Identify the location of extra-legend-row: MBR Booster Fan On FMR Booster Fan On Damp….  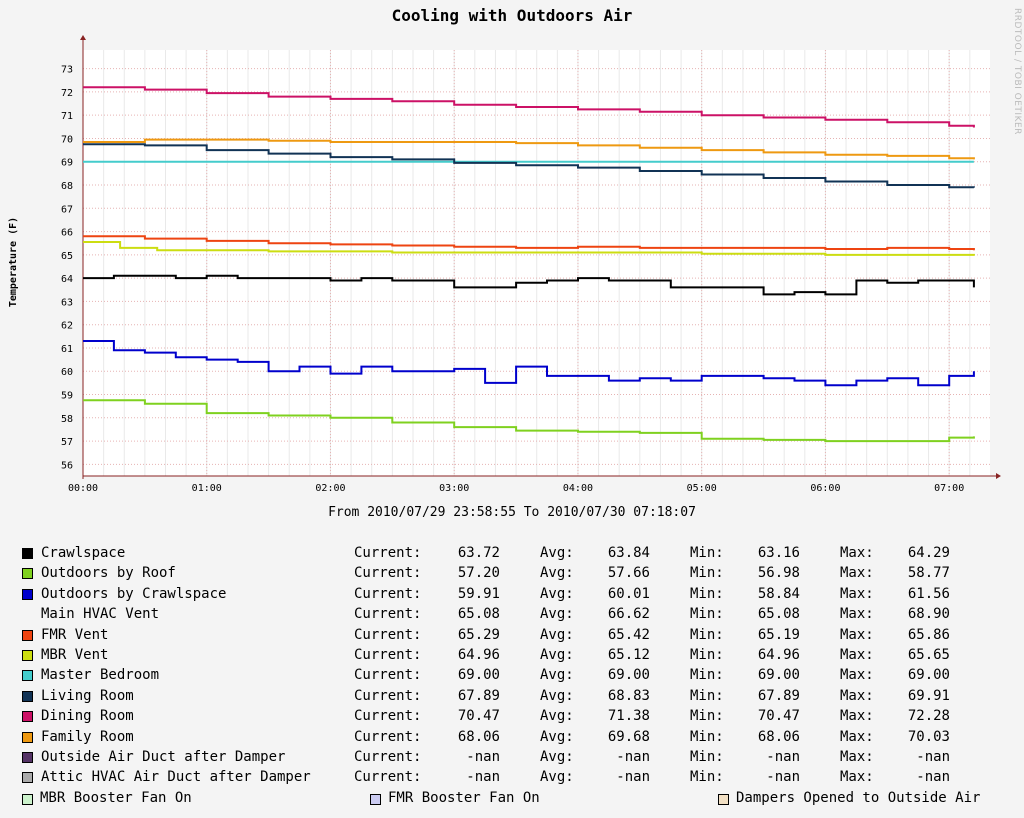
(512, 799).